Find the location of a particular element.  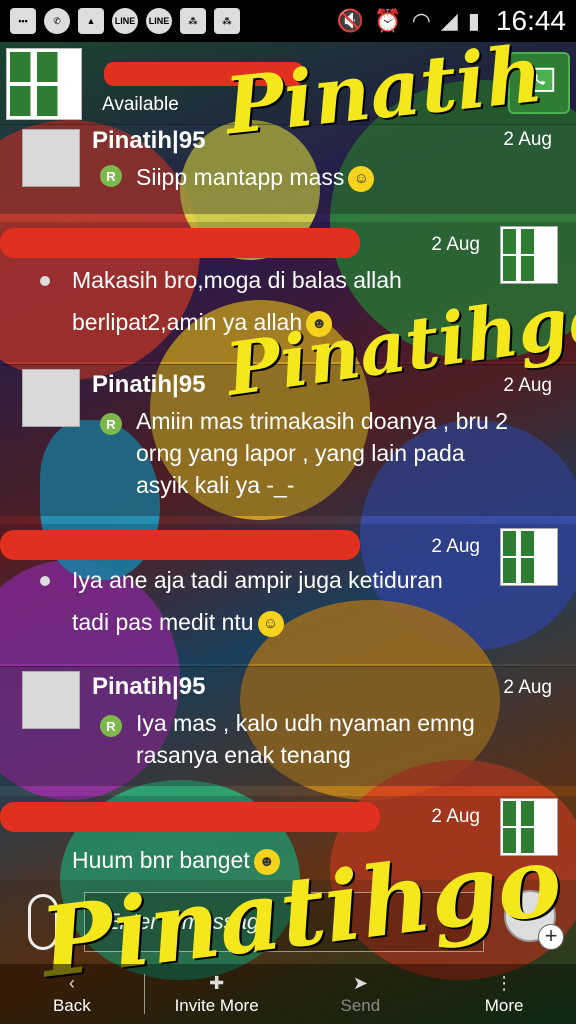

clock: 16:44 is located at coordinates (530, 20).